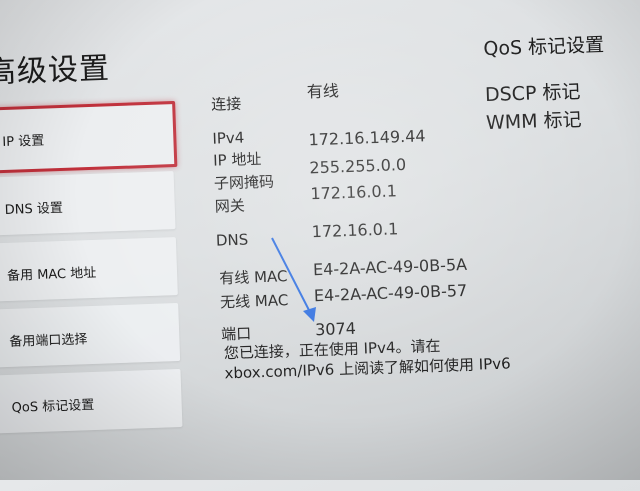 This screenshot has height=491, width=640. Describe the element at coordinates (533, 121) in the screenshot. I see `qos-item-wmm: WMM 标记` at that location.